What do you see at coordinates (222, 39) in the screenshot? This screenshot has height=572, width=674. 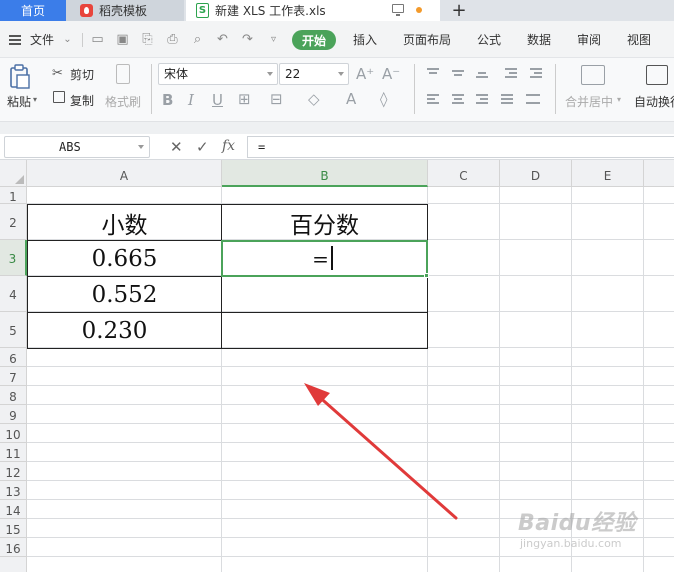 I see `undo-icon: ↶` at bounding box center [222, 39].